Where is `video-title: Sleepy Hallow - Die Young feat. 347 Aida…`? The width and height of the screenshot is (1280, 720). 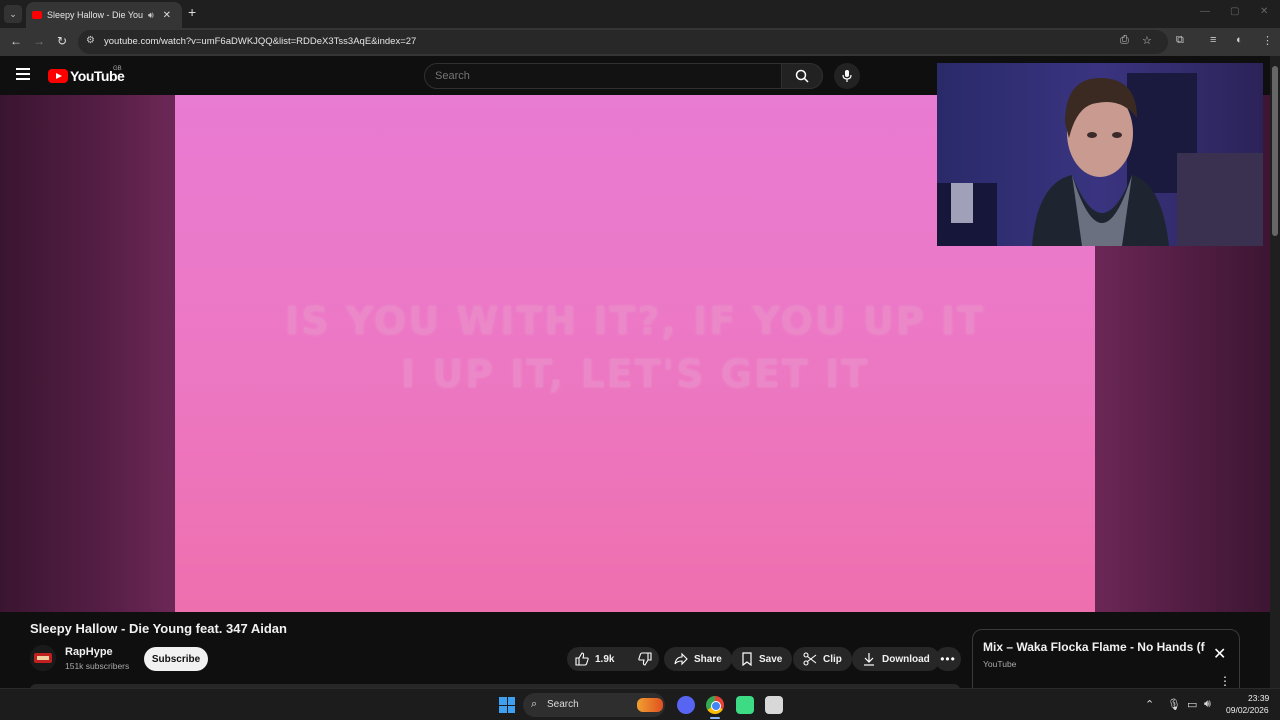
video-title: Sleepy Hallow - Die Young feat. 347 Aida… is located at coordinates (158, 628).